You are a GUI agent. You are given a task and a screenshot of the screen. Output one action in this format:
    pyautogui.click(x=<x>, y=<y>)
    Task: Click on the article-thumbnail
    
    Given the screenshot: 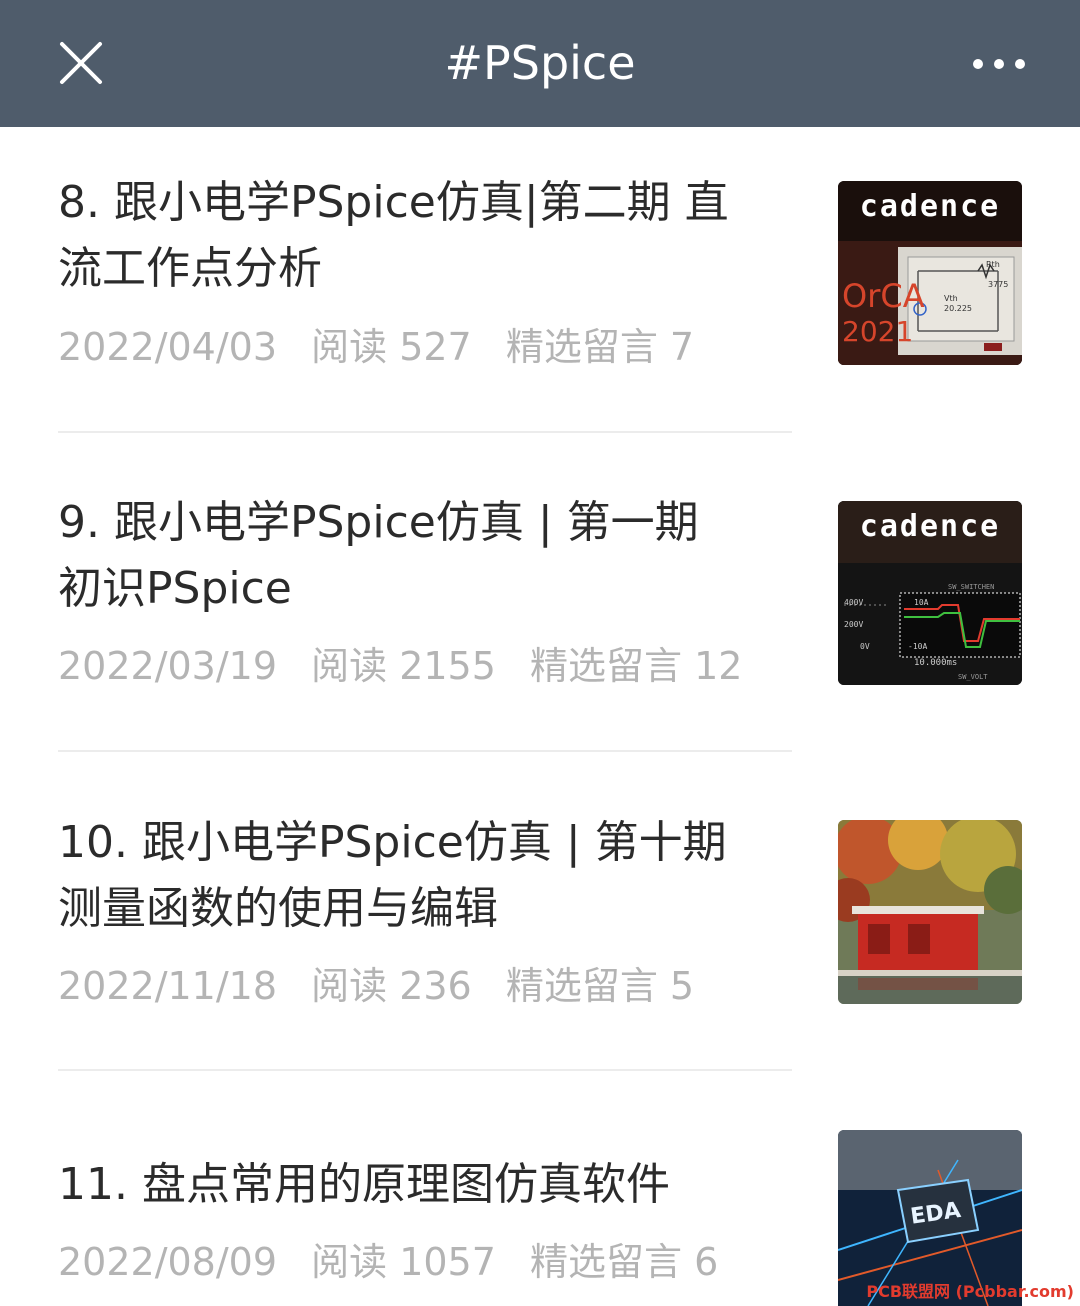 What is the action you would take?
    pyautogui.click(x=930, y=912)
    